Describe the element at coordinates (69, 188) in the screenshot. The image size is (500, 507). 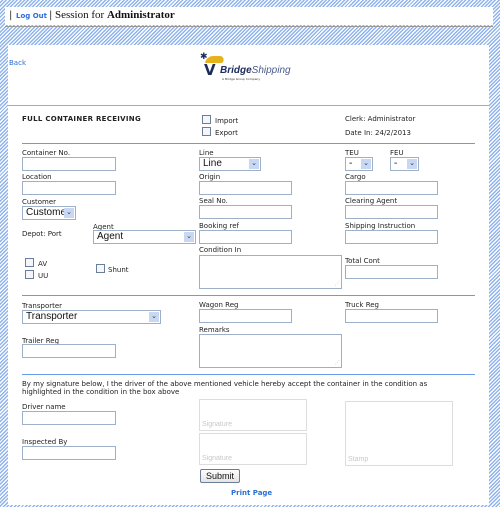
I see `location-input` at that location.